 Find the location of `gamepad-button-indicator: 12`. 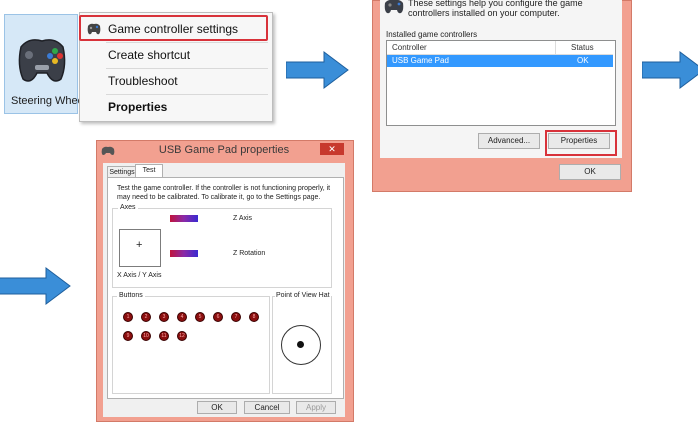

gamepad-button-indicator: 12 is located at coordinates (182, 336).